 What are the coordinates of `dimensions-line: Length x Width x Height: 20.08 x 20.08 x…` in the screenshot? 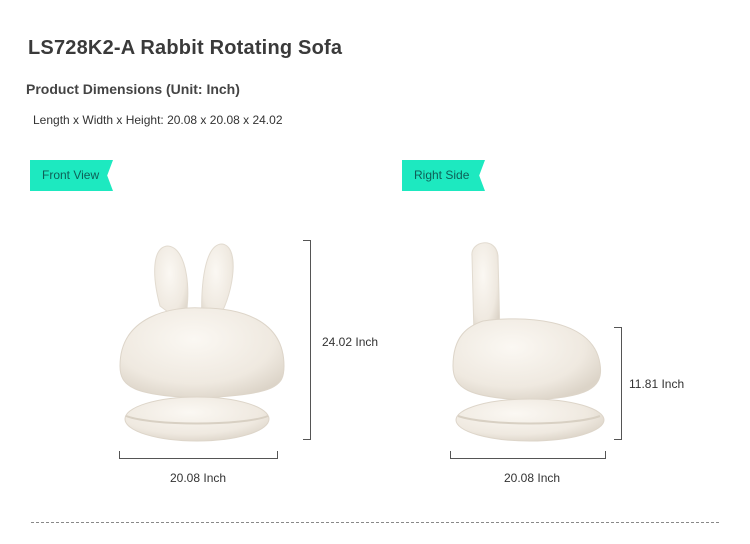 It's located at (158, 120).